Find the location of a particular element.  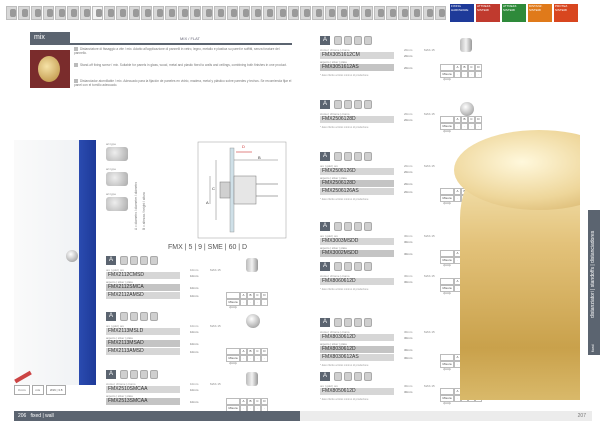

product-code: FMX2510SMCAA is located at coordinates (143, 389).